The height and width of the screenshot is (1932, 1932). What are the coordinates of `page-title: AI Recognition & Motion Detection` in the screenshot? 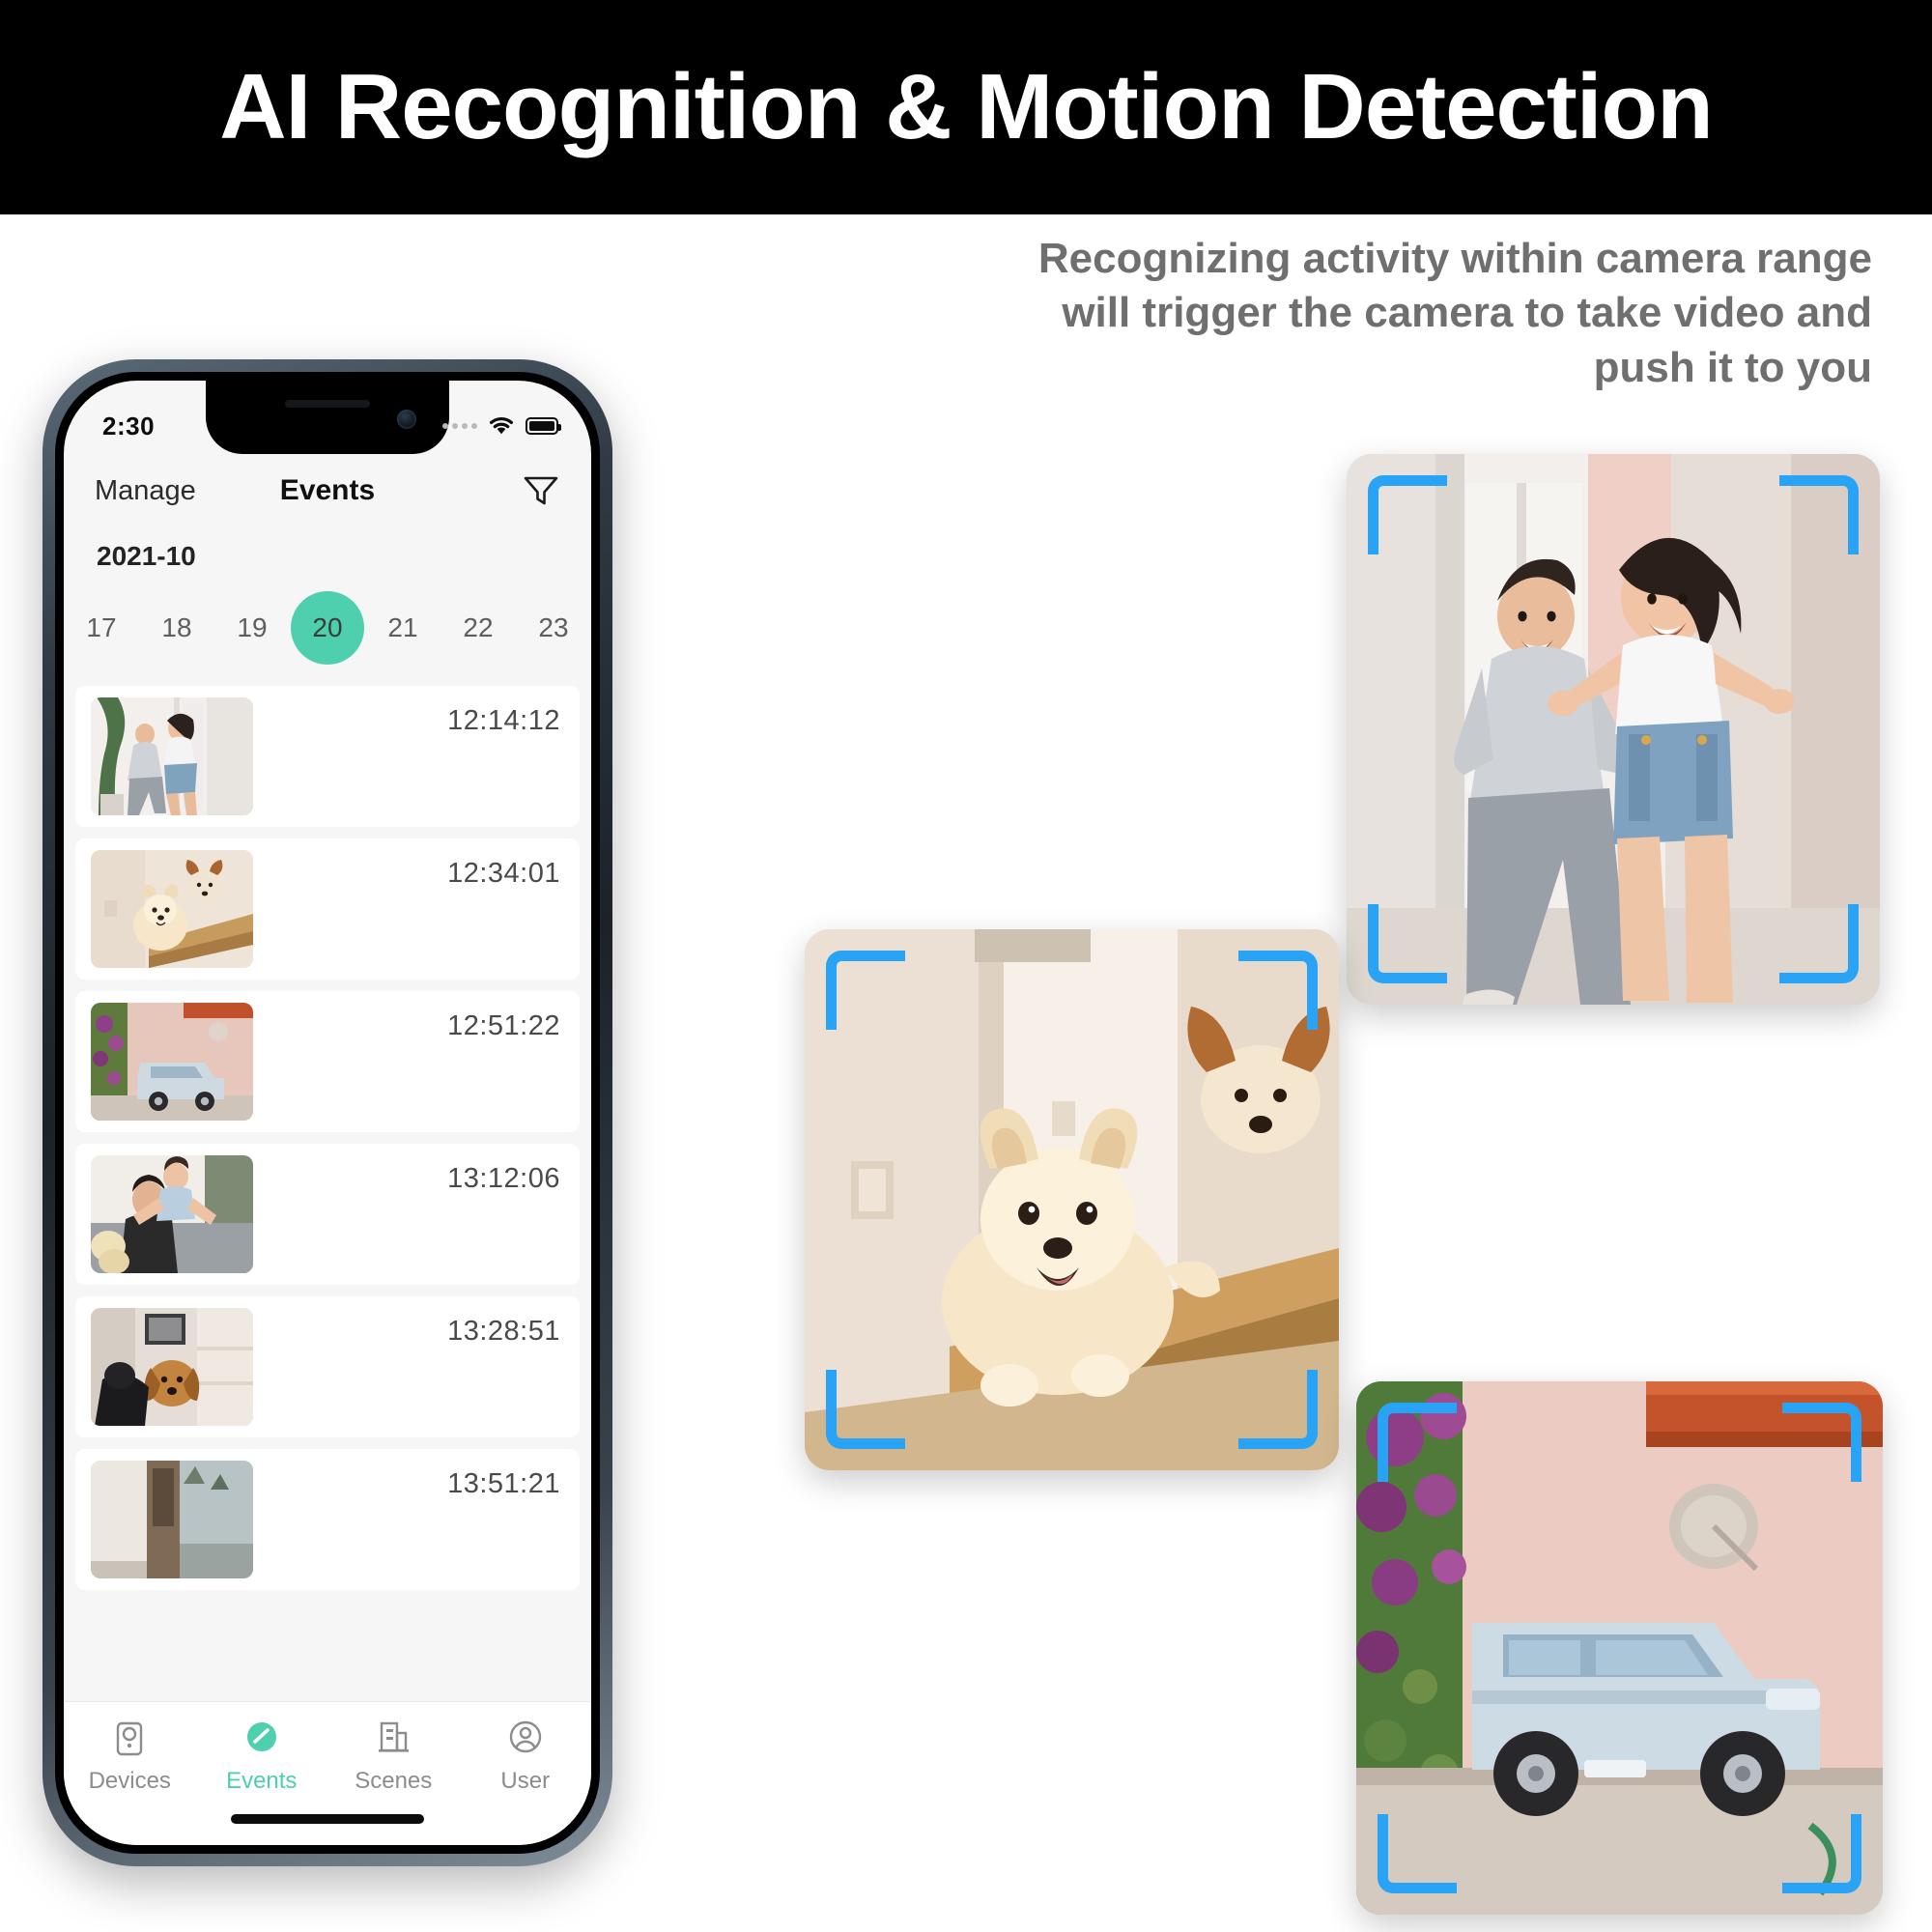 It's located at (966, 106).